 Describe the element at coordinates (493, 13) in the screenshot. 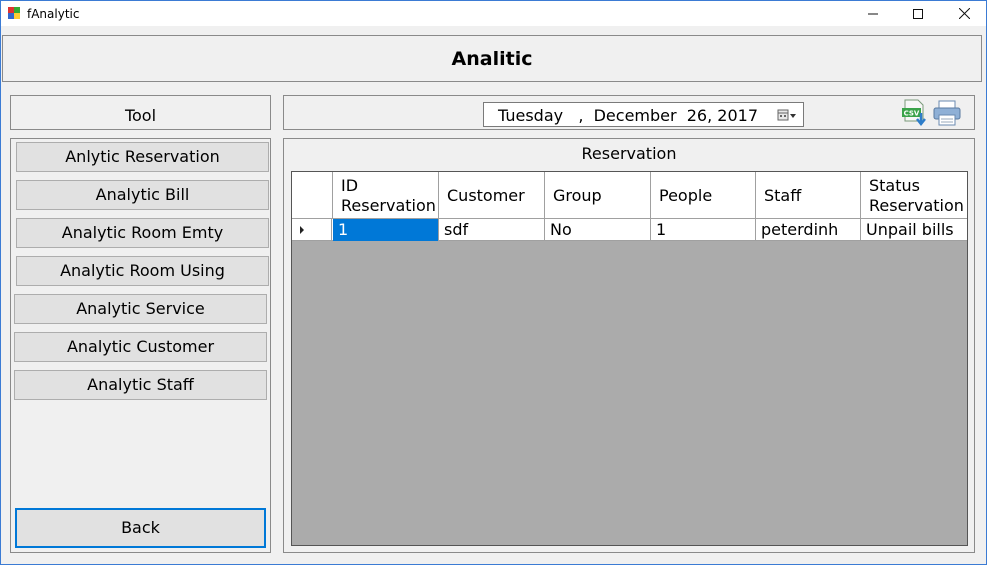

I see `title-bar: fAnalytic` at that location.